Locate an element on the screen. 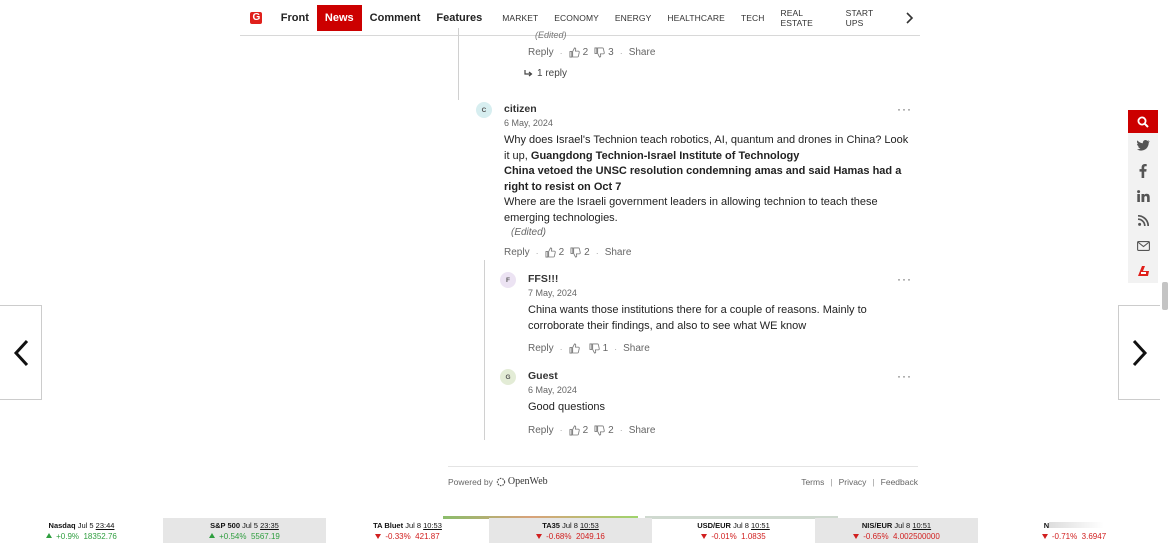 The width and height of the screenshot is (1170, 543). powered-by-label: Powered by is located at coordinates (470, 481).